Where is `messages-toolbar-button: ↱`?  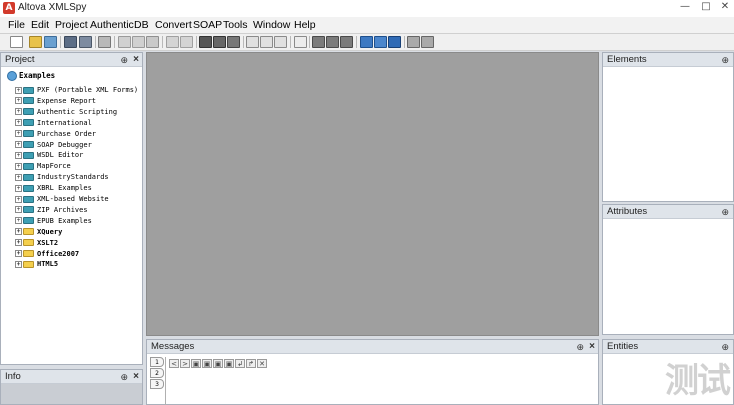
messages-toolbar-button: ↱ is located at coordinates (251, 363).